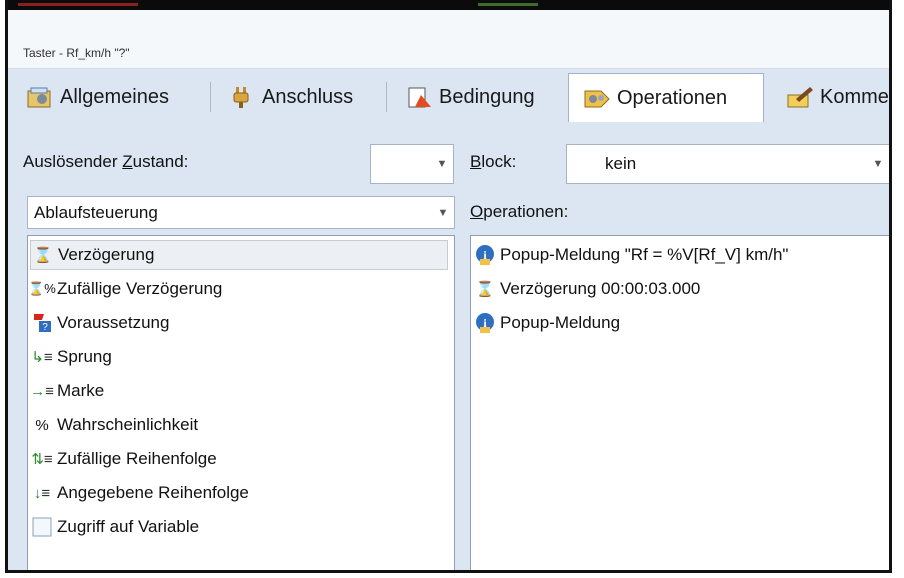  Describe the element at coordinates (106, 161) in the screenshot. I see `trigger-state-label: Auslösender Zustand:` at that location.